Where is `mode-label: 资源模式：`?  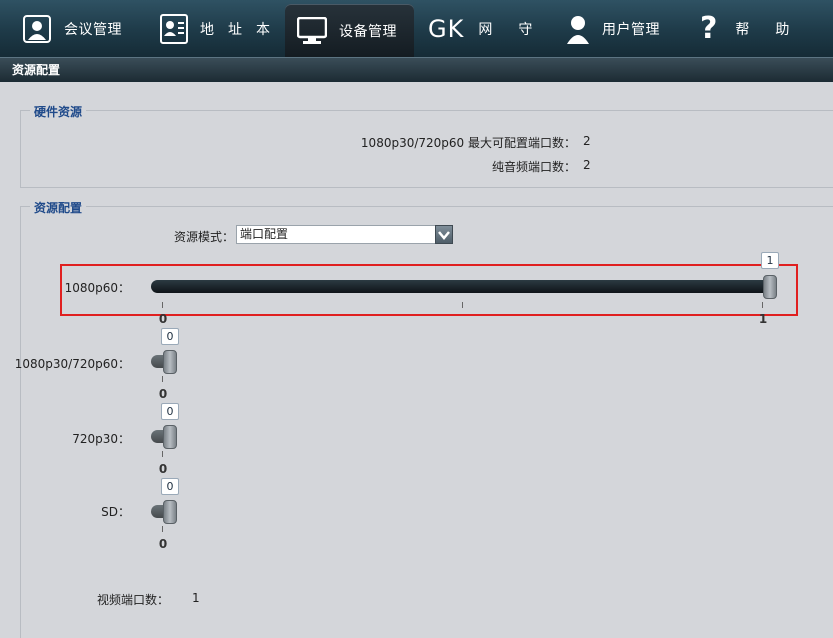 mode-label: 资源模式： is located at coordinates (204, 237).